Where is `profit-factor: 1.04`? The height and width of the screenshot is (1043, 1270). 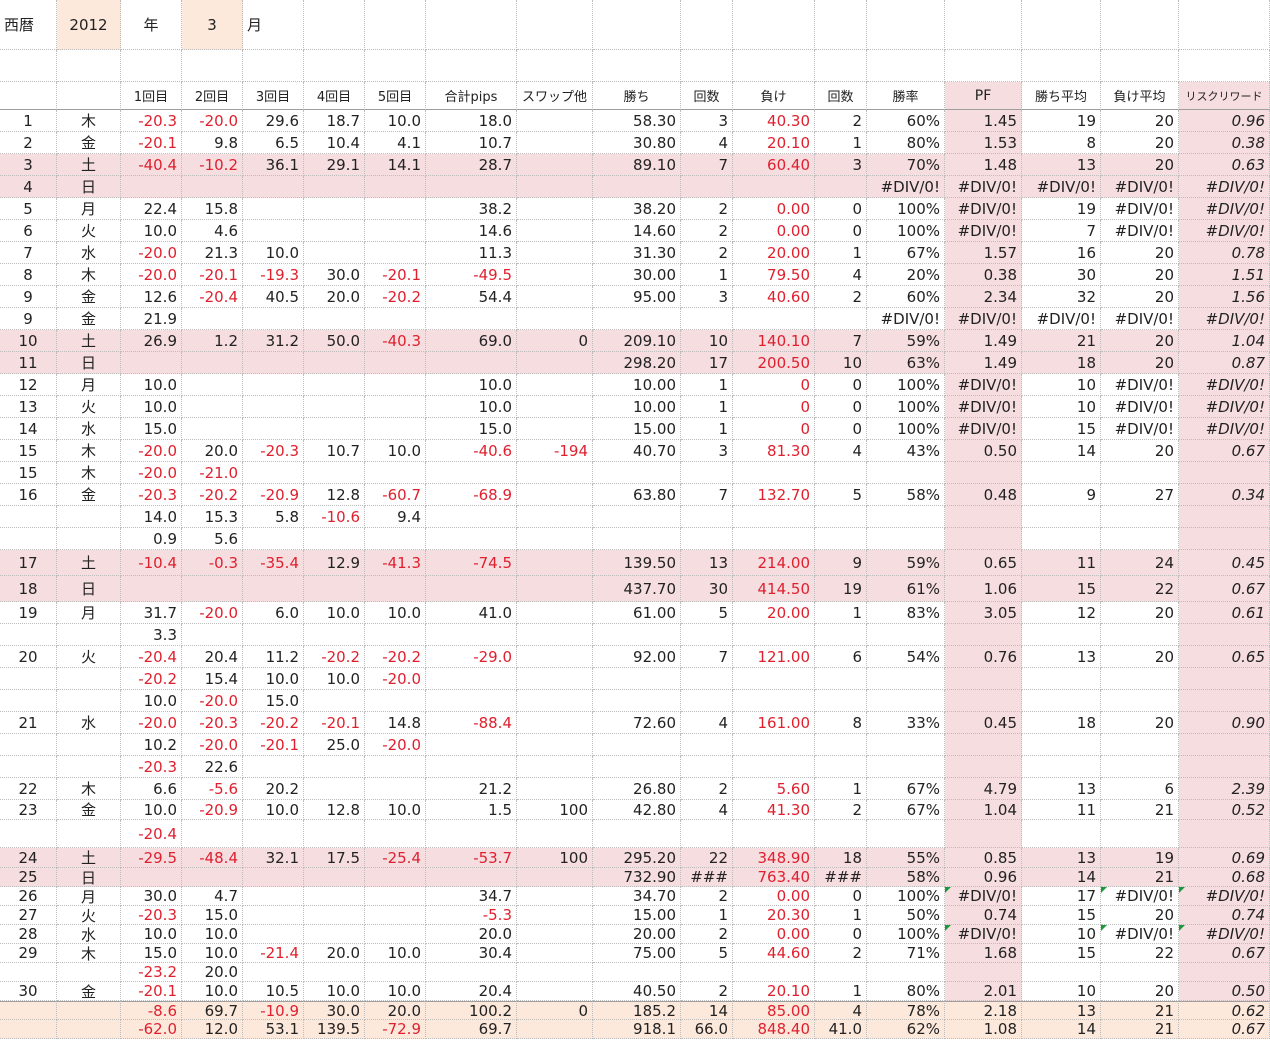
profit-factor: 1.04 is located at coordinates (983, 810).